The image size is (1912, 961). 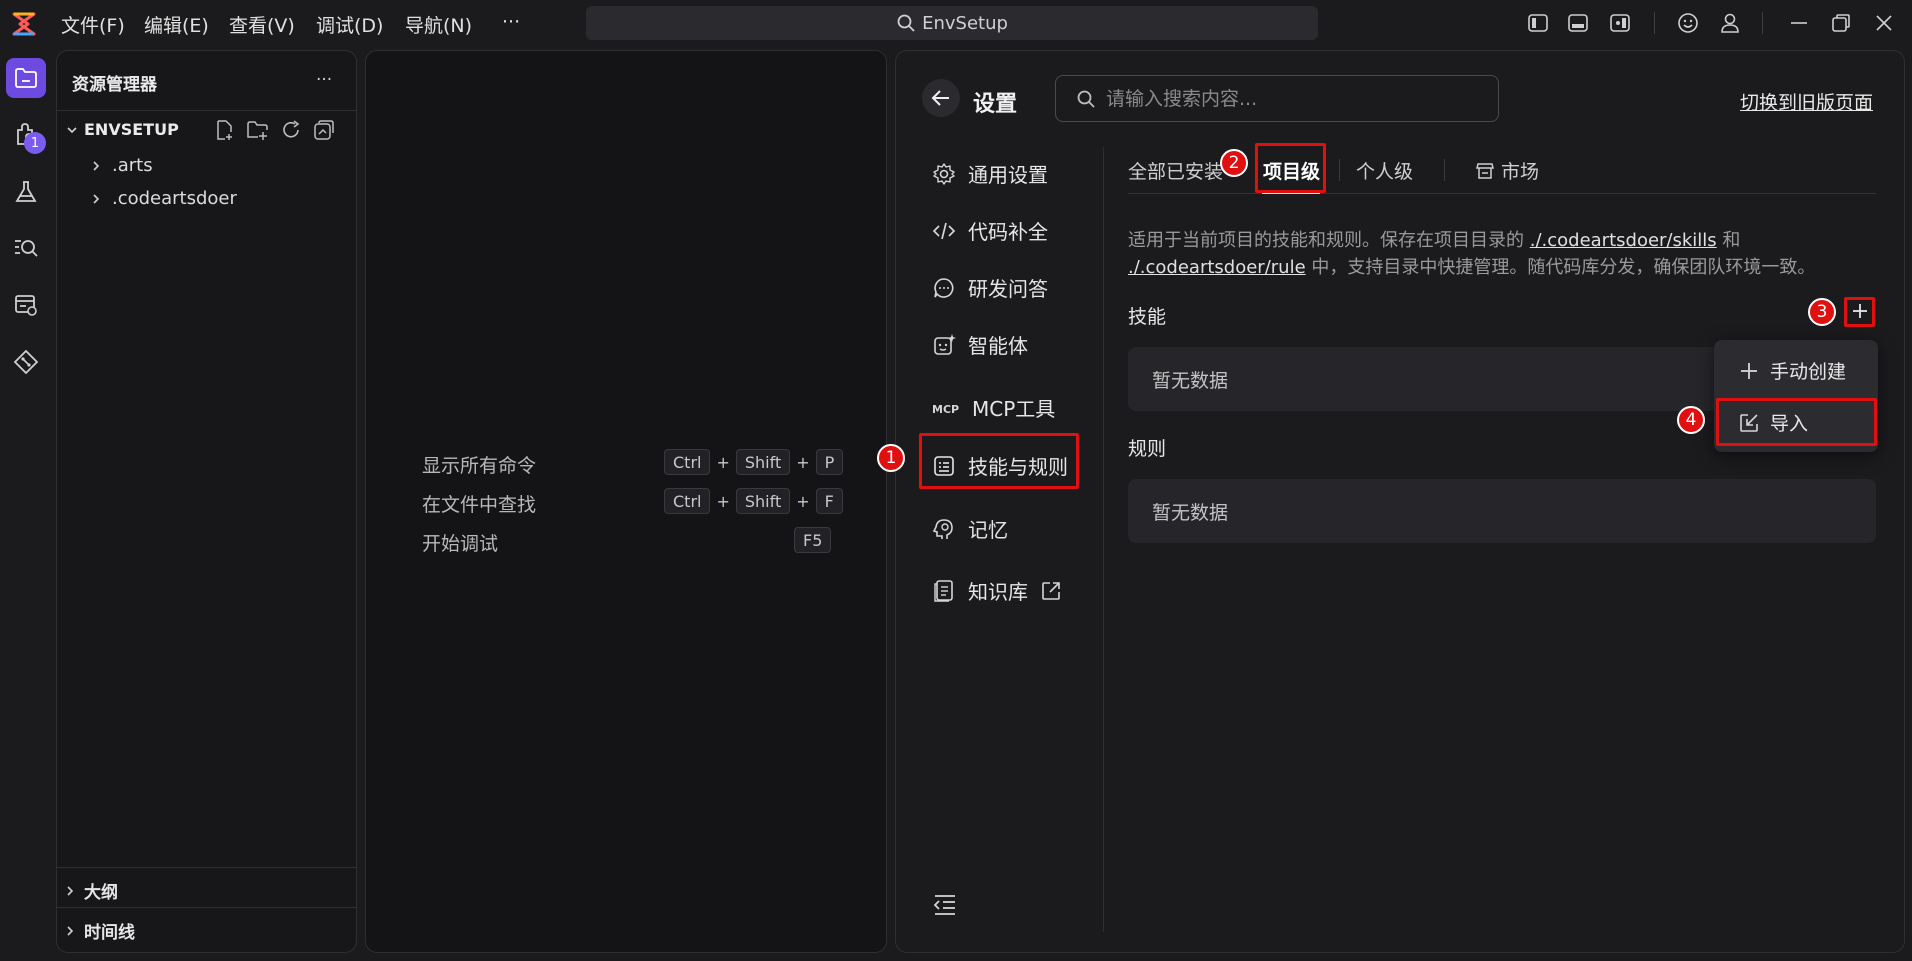 I want to click on skills-path-link: ./.codeartsdoer/skills, so click(x=1623, y=240).